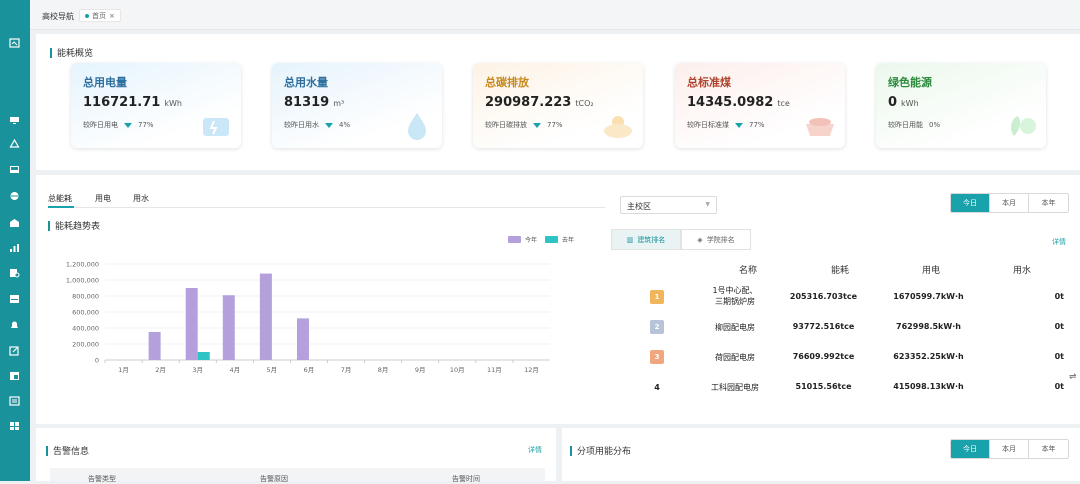 This screenshot has width=1080, height=484. Describe the element at coordinates (14, 170) in the screenshot. I see `screen-icon` at that location.